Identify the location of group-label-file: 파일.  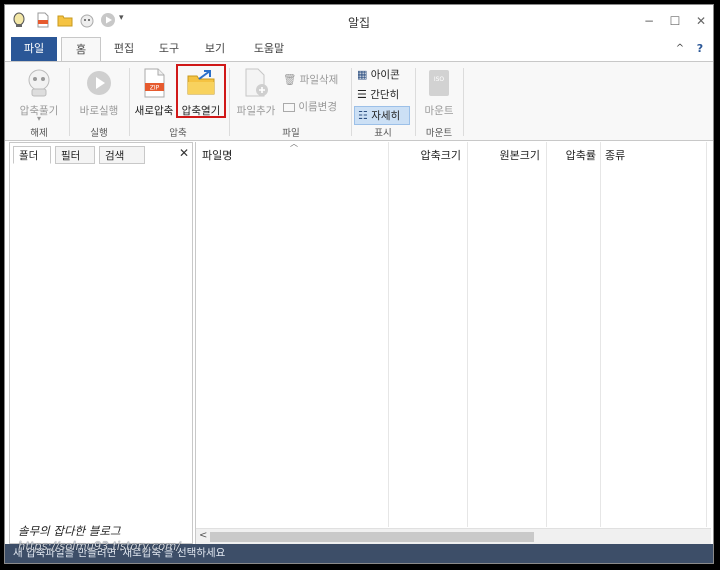
(291, 133).